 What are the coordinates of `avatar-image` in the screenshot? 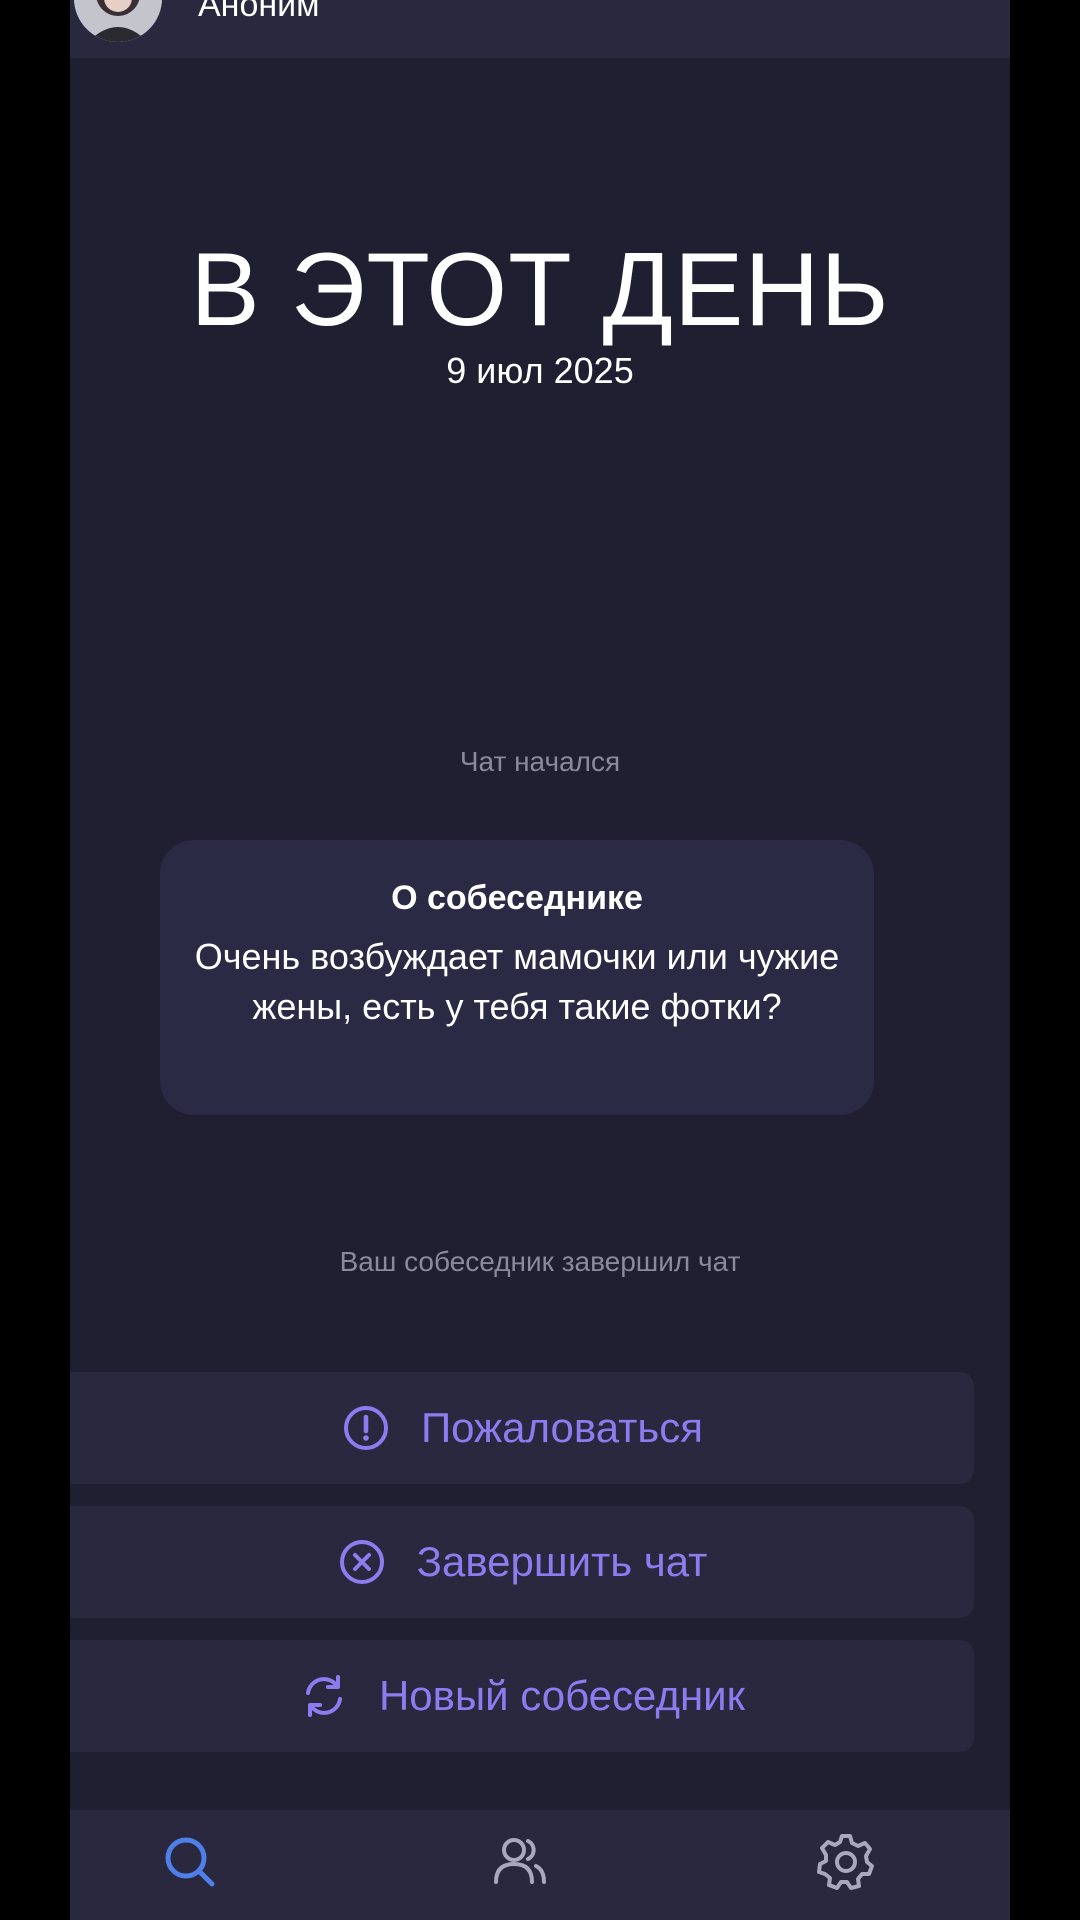 It's located at (118, 21).